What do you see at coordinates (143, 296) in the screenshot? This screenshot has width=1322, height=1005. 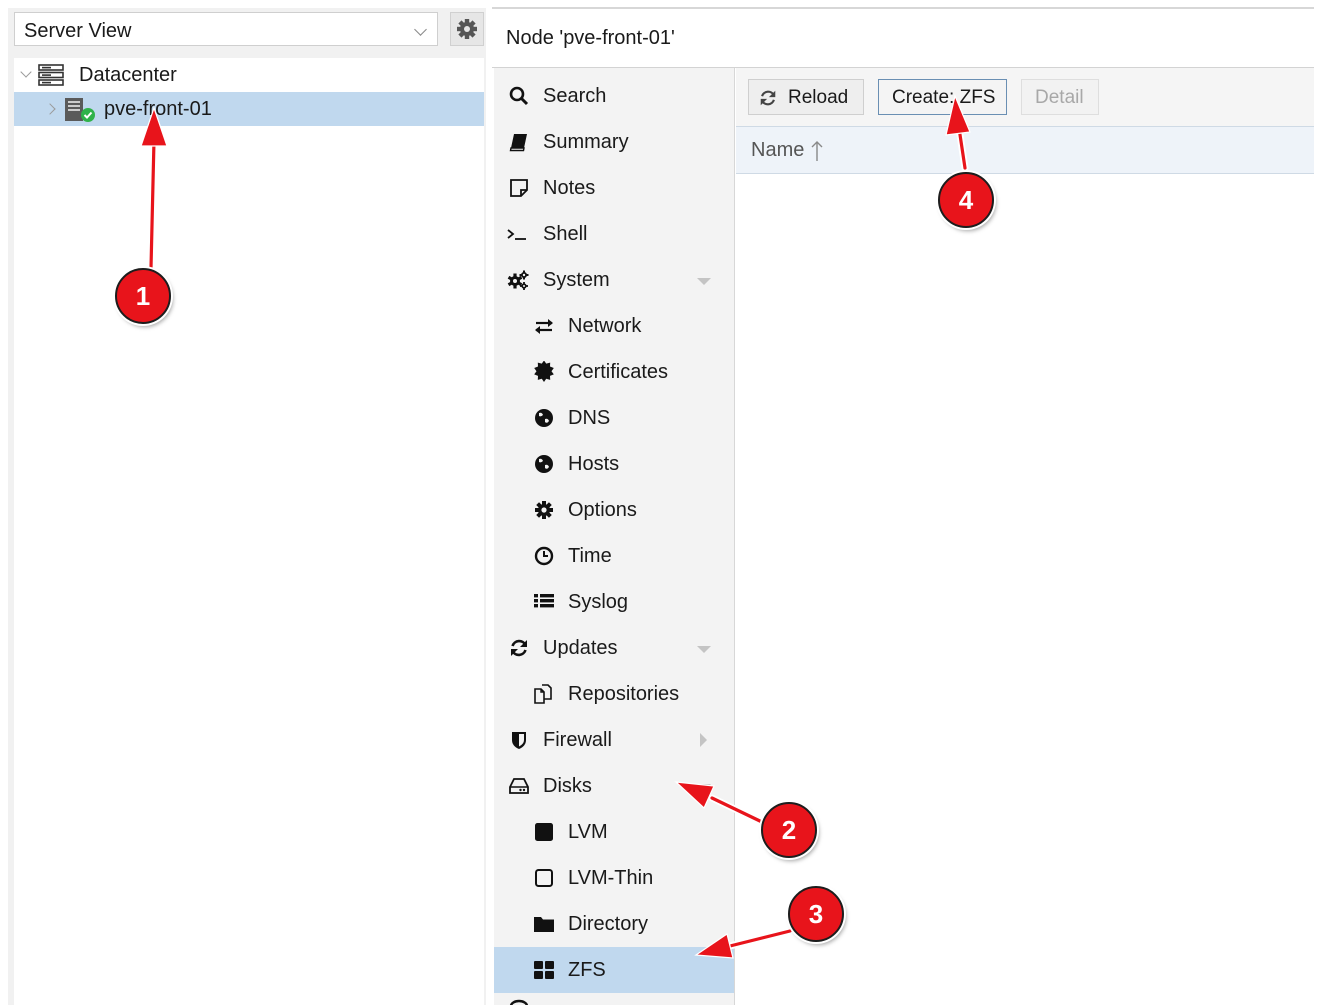 I see `annotation-marker-1: 1` at bounding box center [143, 296].